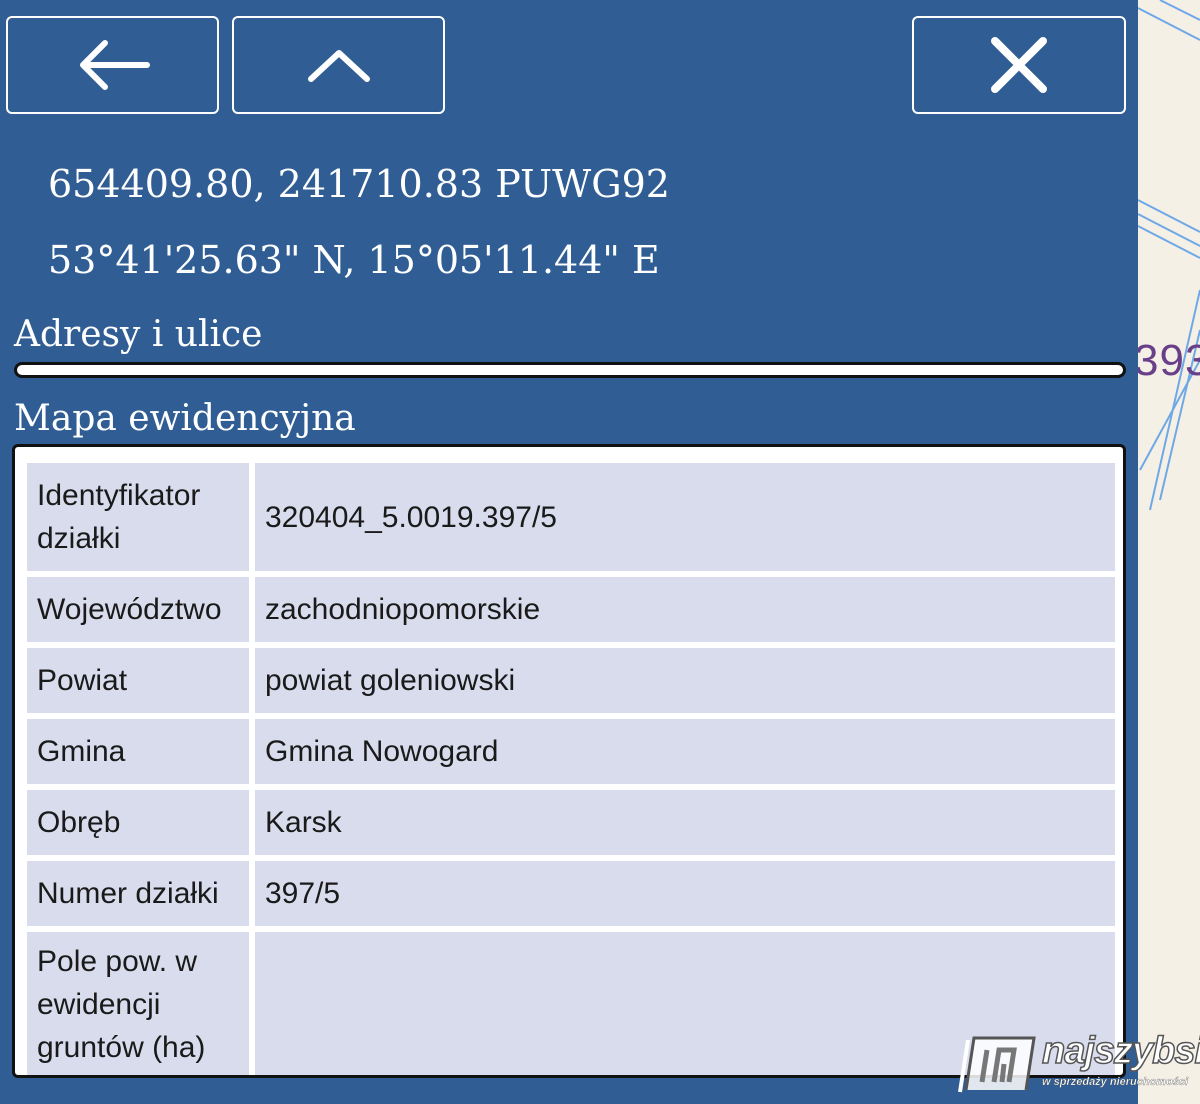 This screenshot has height=1104, width=1200. What do you see at coordinates (141, 751) in the screenshot?
I see `row-label: Gmina` at bounding box center [141, 751].